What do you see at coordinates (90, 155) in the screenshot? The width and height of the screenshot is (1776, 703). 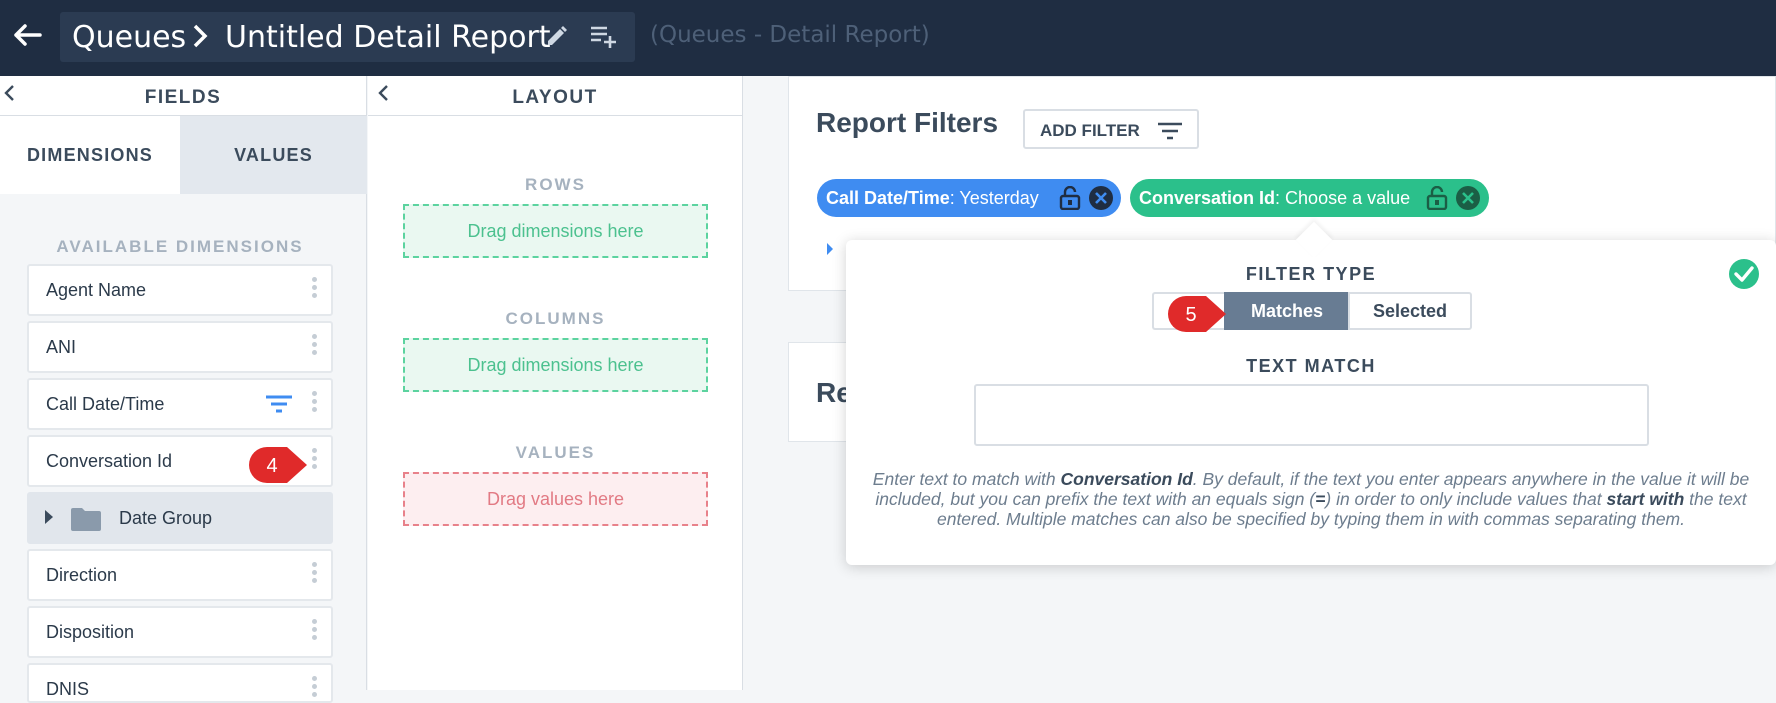 I see `tab-dimensions: DIMENSIONS` at bounding box center [90, 155].